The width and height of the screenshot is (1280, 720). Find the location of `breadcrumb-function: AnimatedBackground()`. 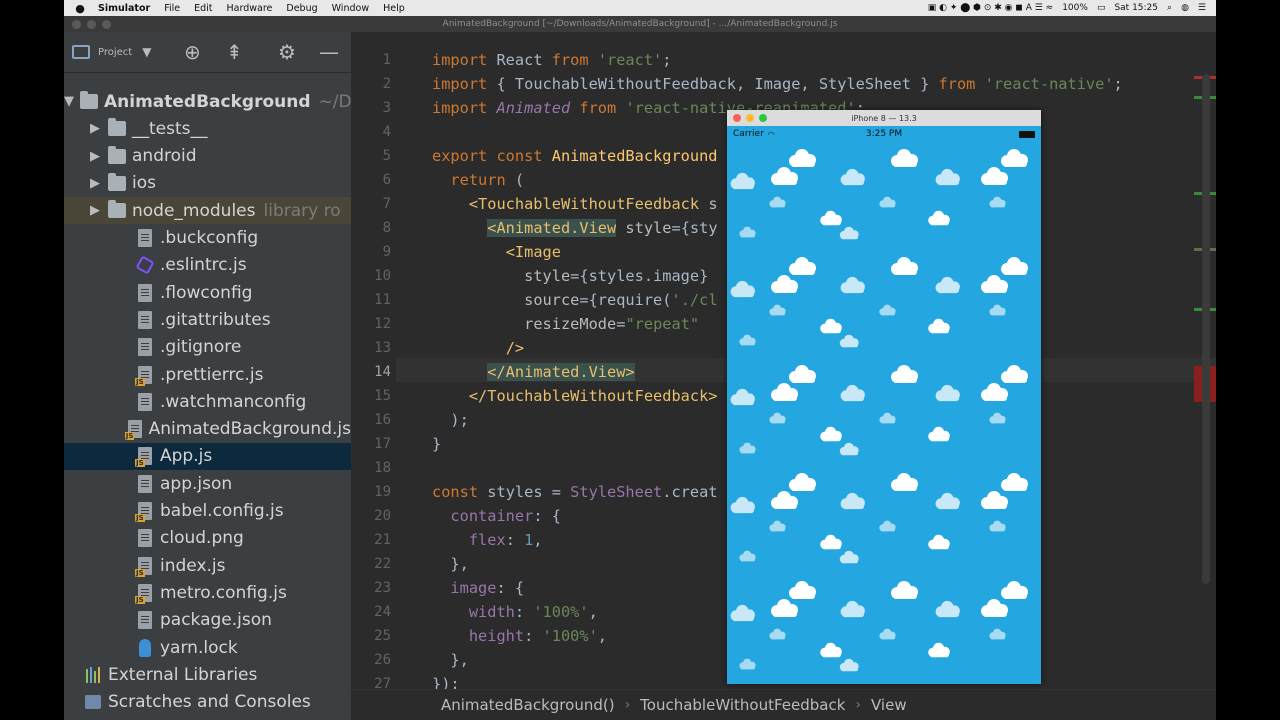

breadcrumb-function: AnimatedBackground() is located at coordinates (528, 705).